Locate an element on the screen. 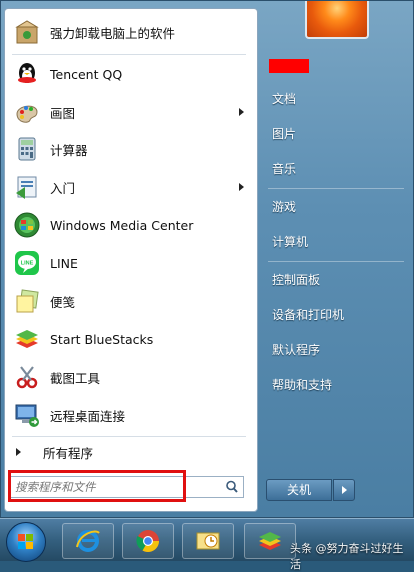 This screenshot has width=414, height=572. all-programs-label: 所有程序 is located at coordinates (68, 453).